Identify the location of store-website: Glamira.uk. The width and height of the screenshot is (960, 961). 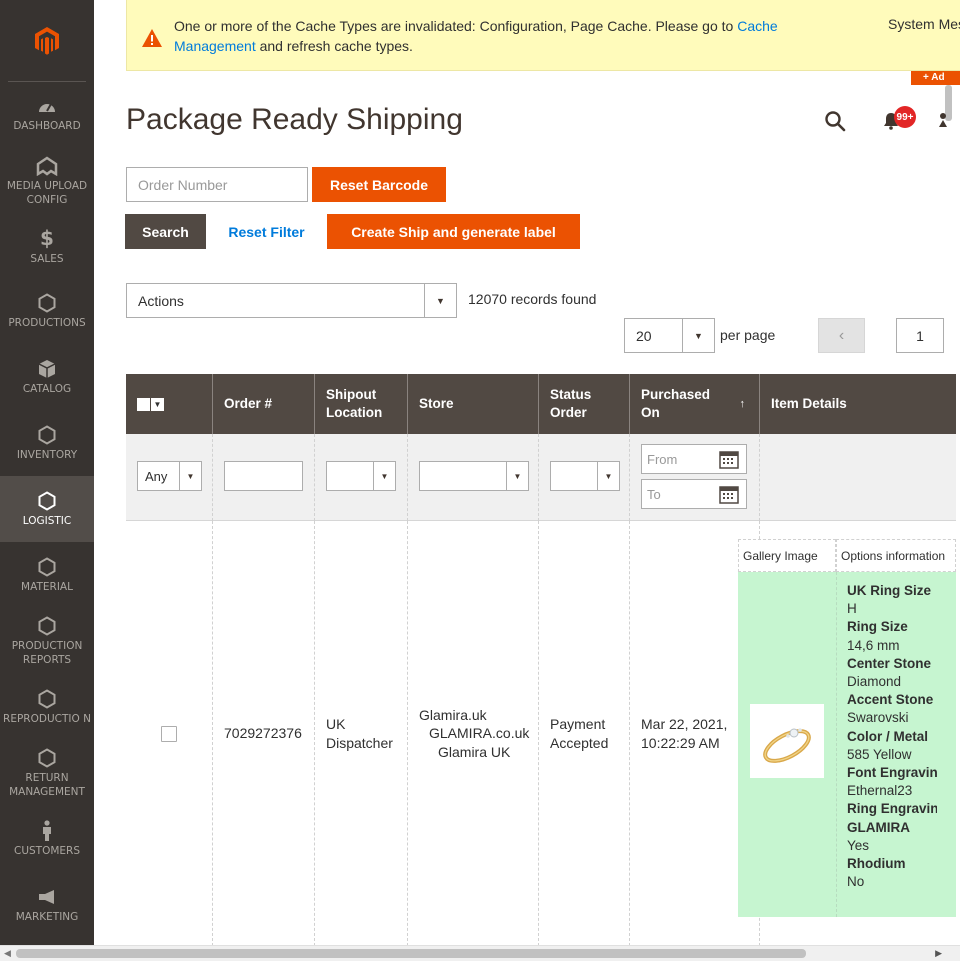
(453, 715).